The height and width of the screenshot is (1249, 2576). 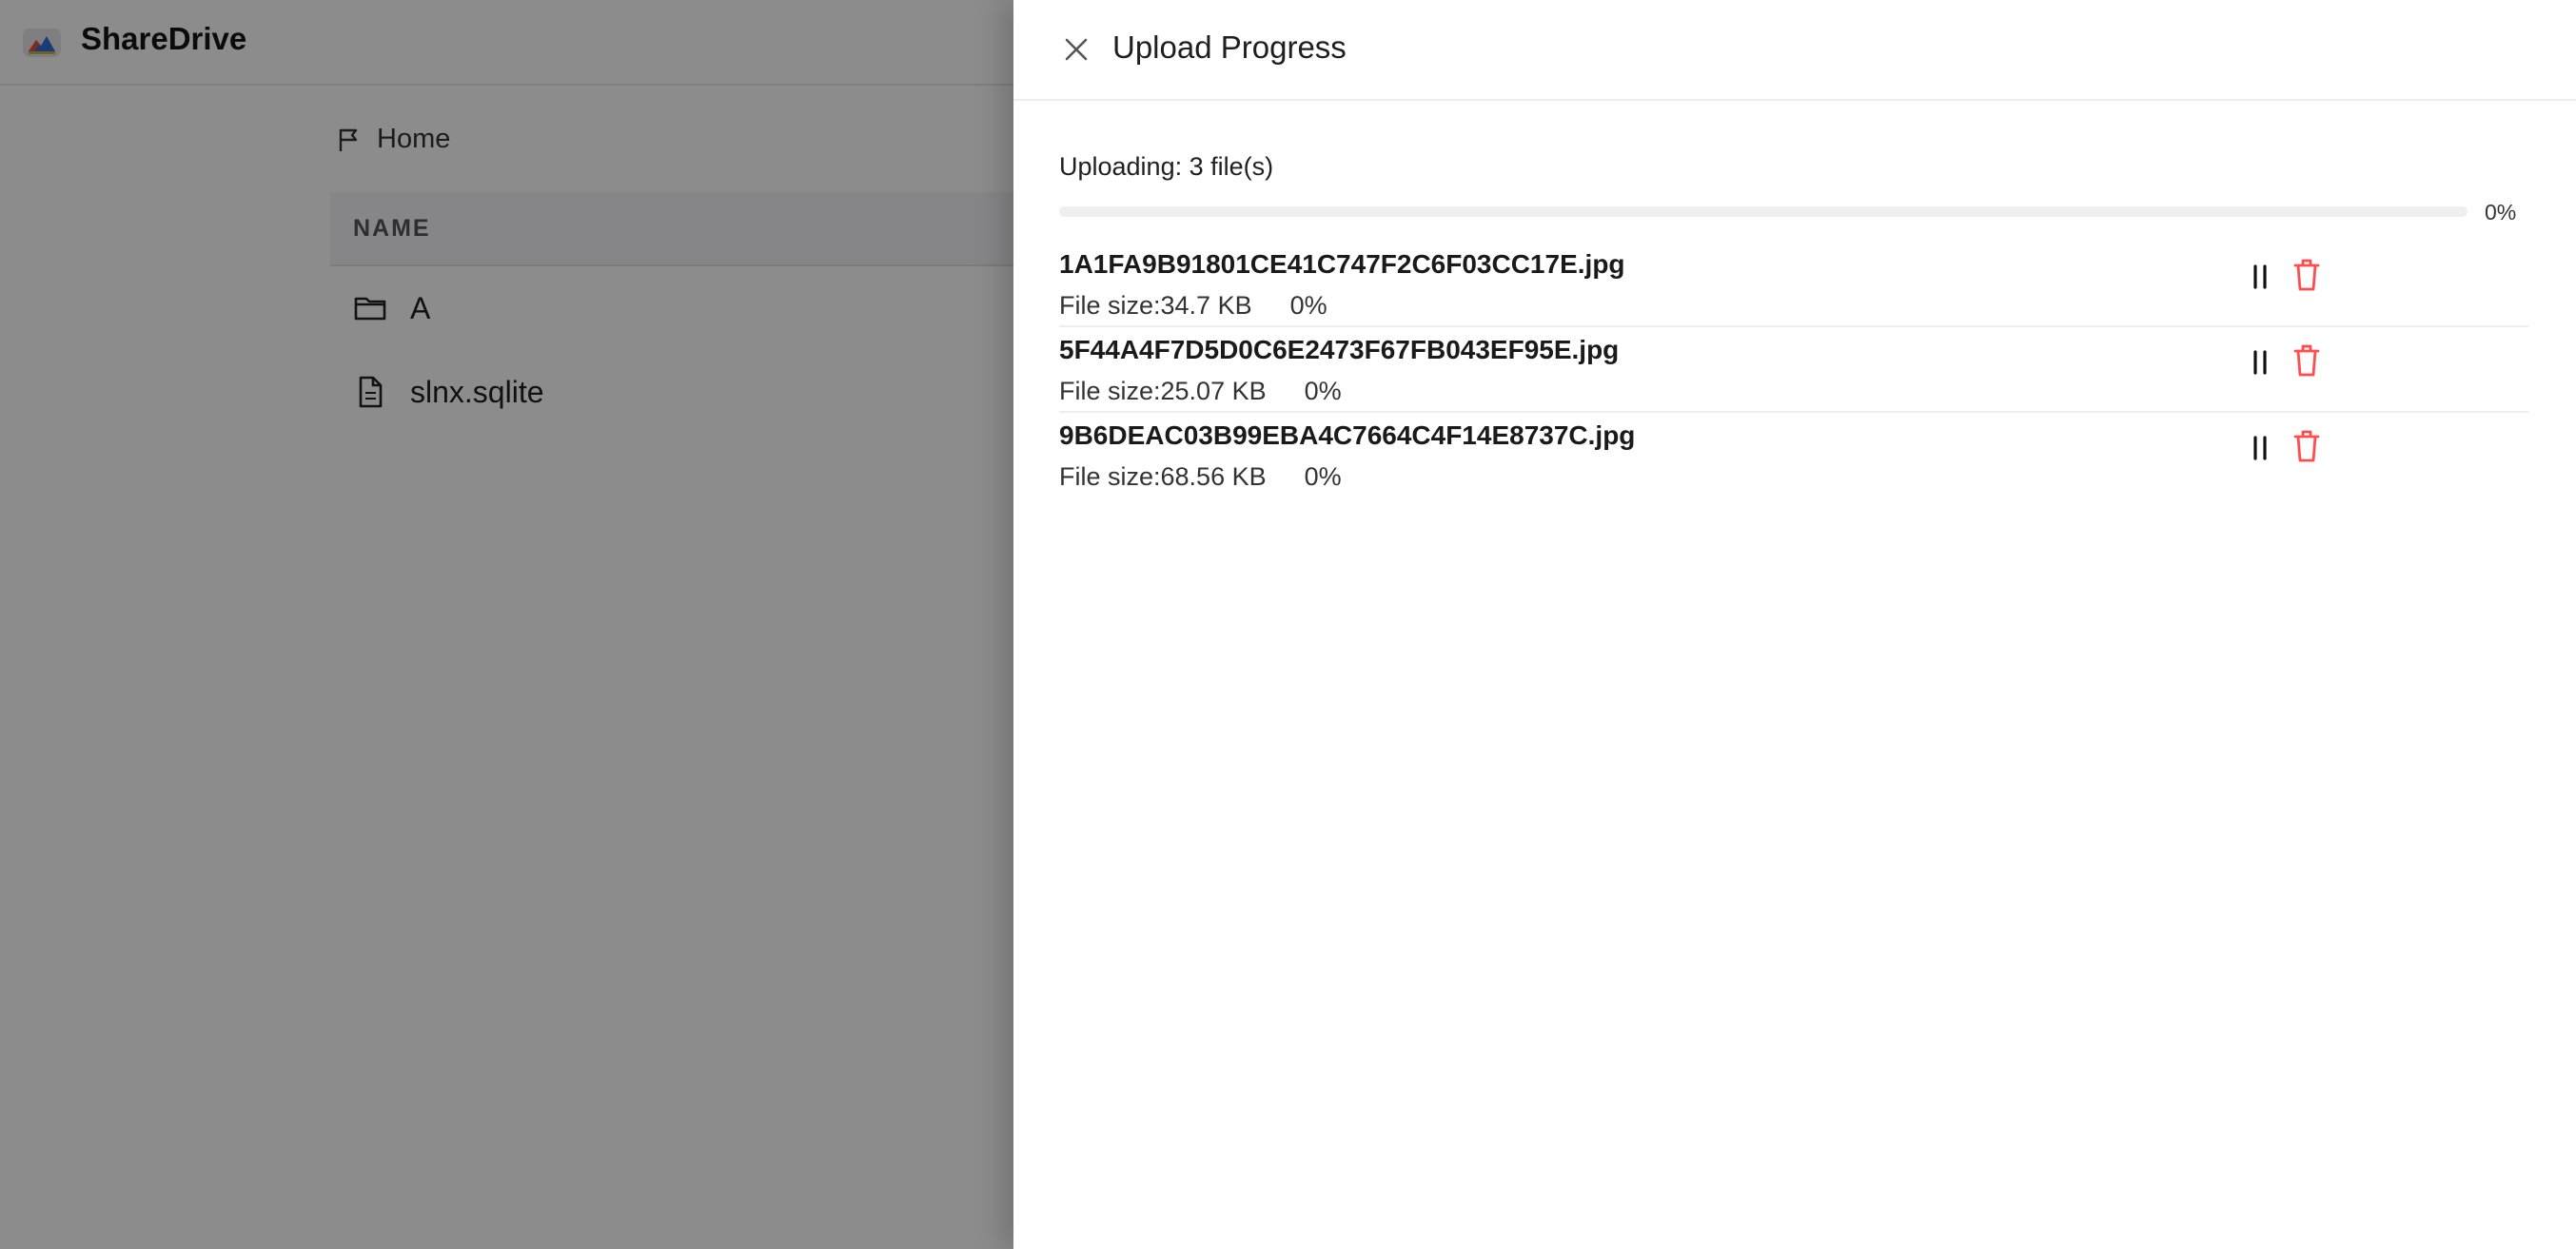 What do you see at coordinates (1339, 350) in the screenshot?
I see `upload-file-name: 5F44A4F7D5D0C6E2473F67FB043EF95E.jpg` at bounding box center [1339, 350].